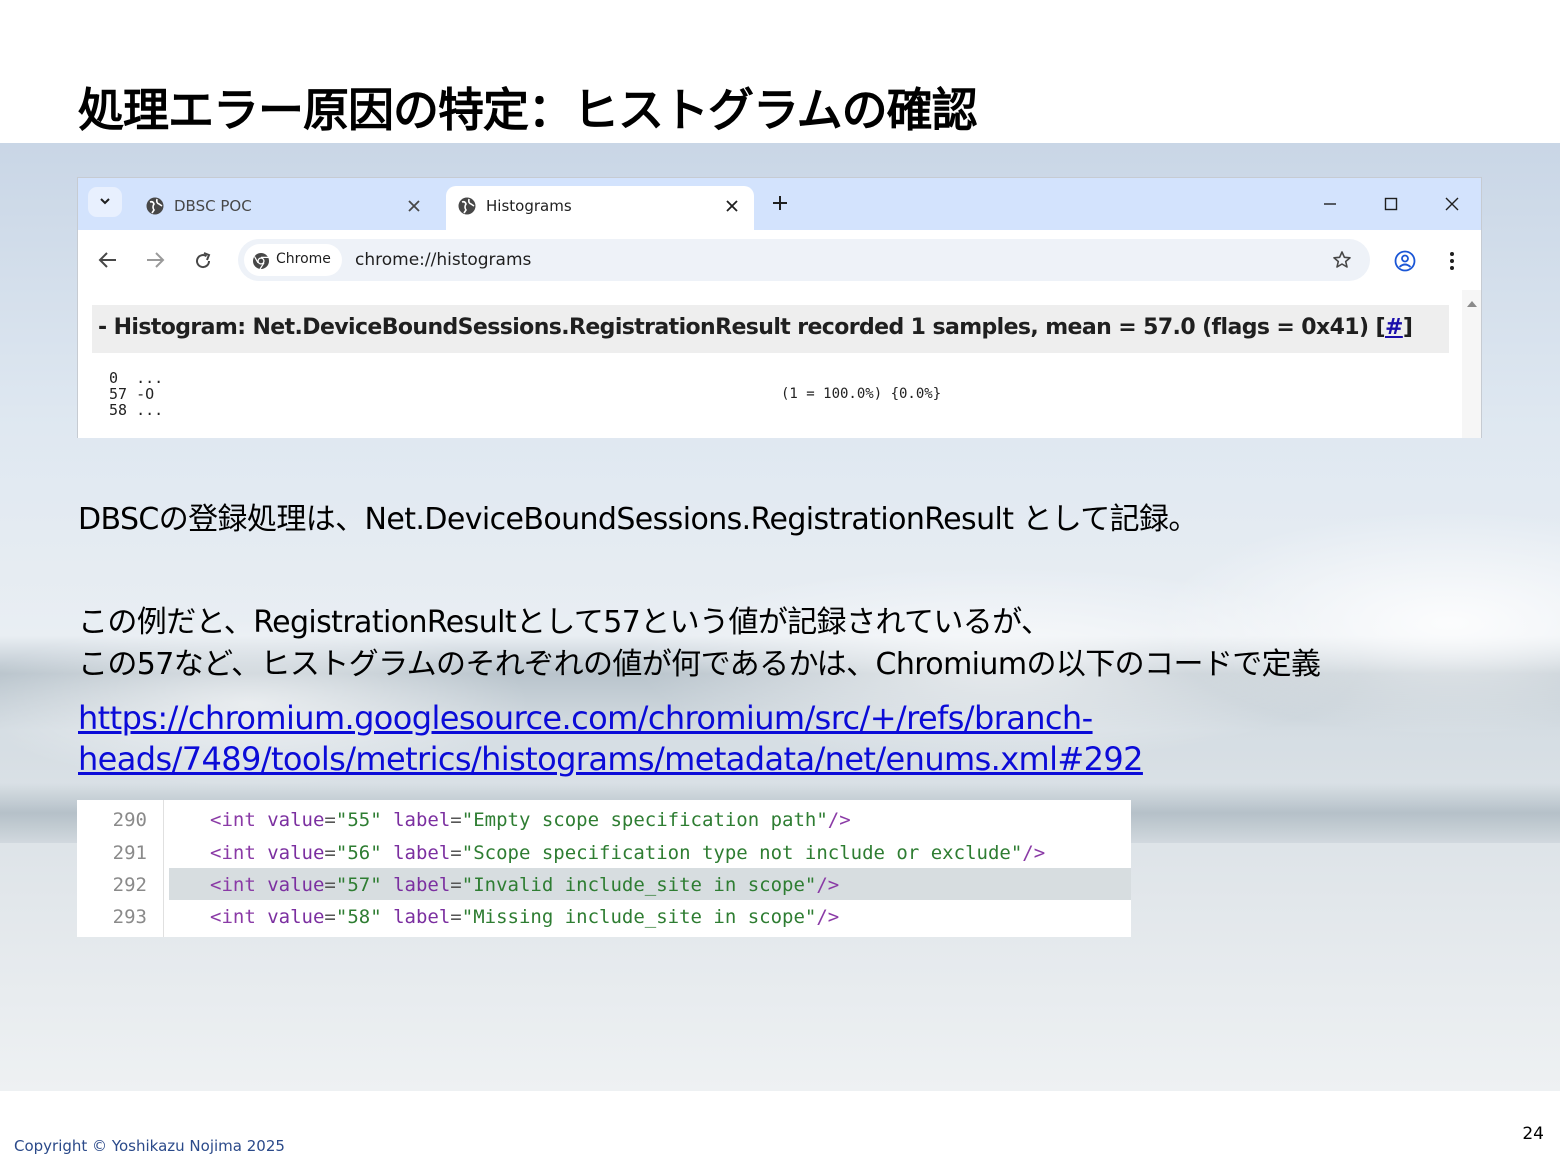 Image resolution: width=1560 pixels, height=1170 pixels. What do you see at coordinates (529, 206) in the screenshot?
I see `tab-label: Histograms` at bounding box center [529, 206].